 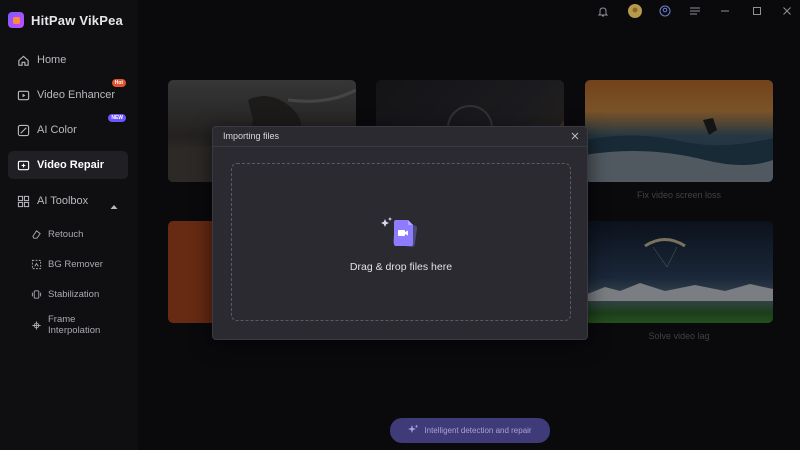 What do you see at coordinates (23, 130) in the screenshot?
I see `ai-color-icon` at bounding box center [23, 130].